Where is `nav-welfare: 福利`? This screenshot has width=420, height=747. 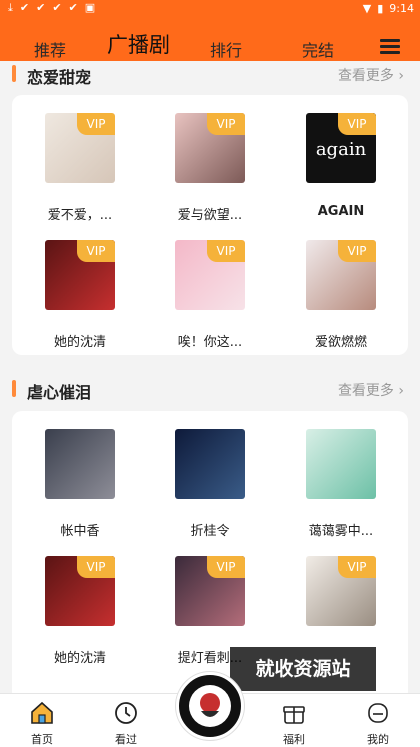
nav-welfare: 福利 is located at coordinates (294, 723).